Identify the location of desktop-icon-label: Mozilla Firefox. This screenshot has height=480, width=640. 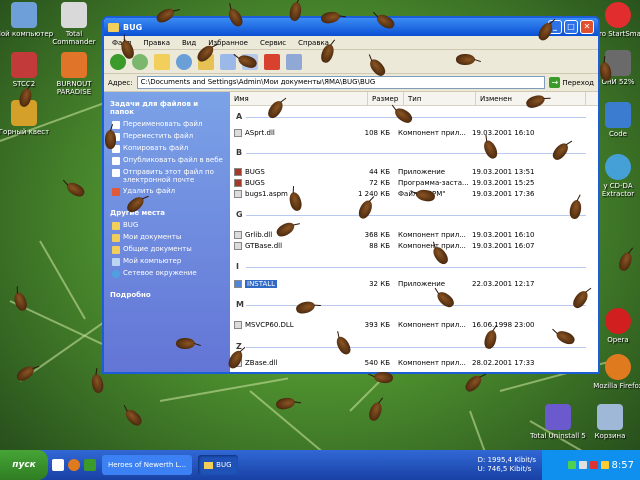
(616, 386).